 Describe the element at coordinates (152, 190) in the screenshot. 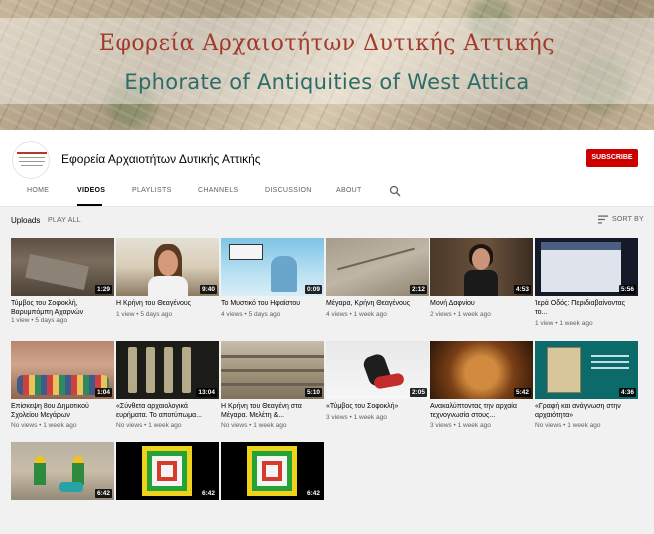

I see `tab-playlists: PLAYLISTS` at that location.